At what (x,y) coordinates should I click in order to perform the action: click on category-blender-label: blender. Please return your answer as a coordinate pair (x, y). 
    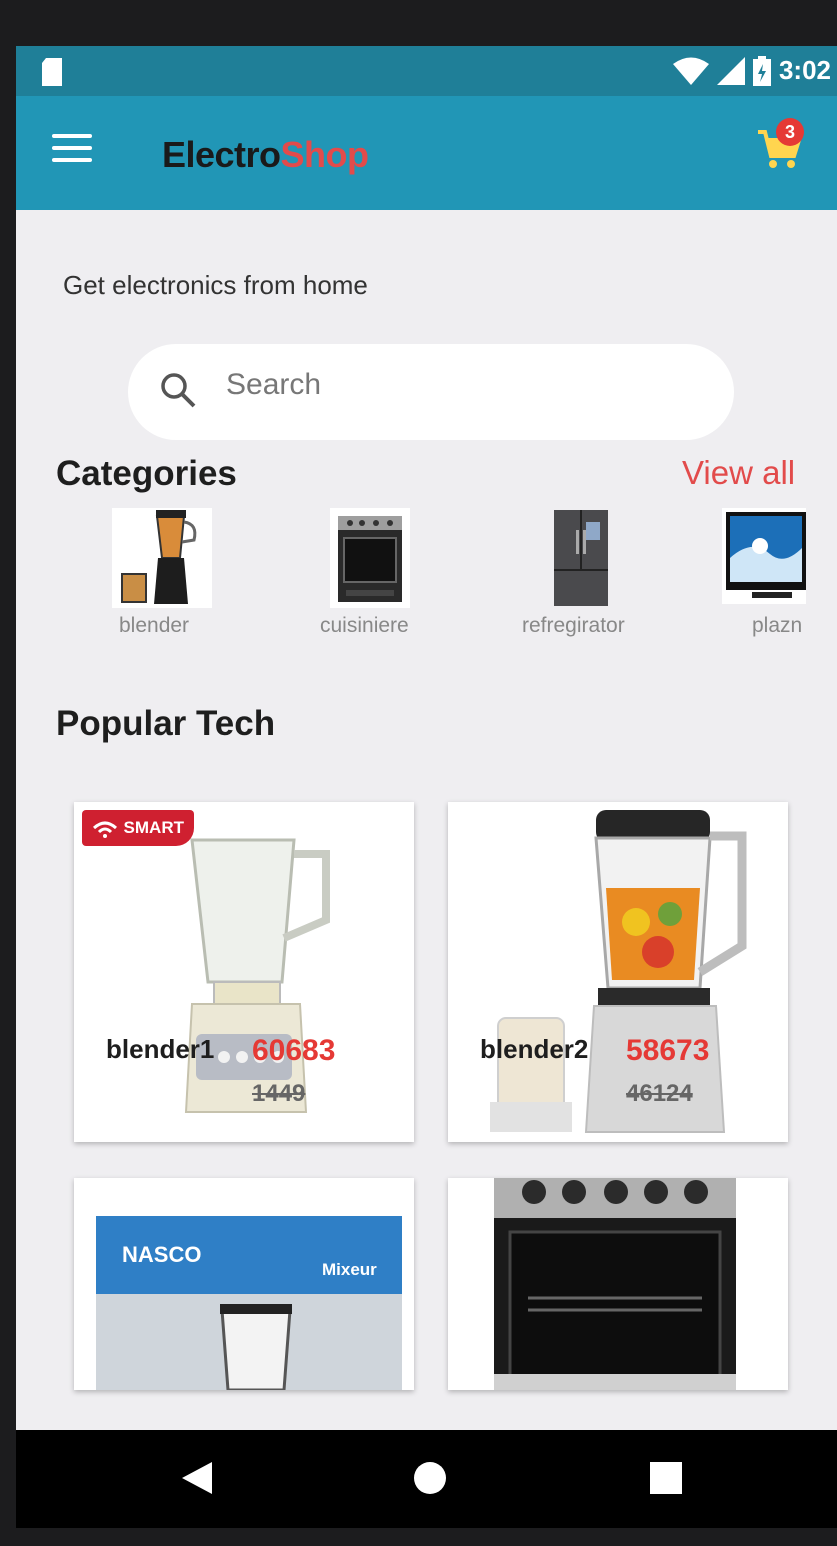
    Looking at the image, I should click on (154, 625).